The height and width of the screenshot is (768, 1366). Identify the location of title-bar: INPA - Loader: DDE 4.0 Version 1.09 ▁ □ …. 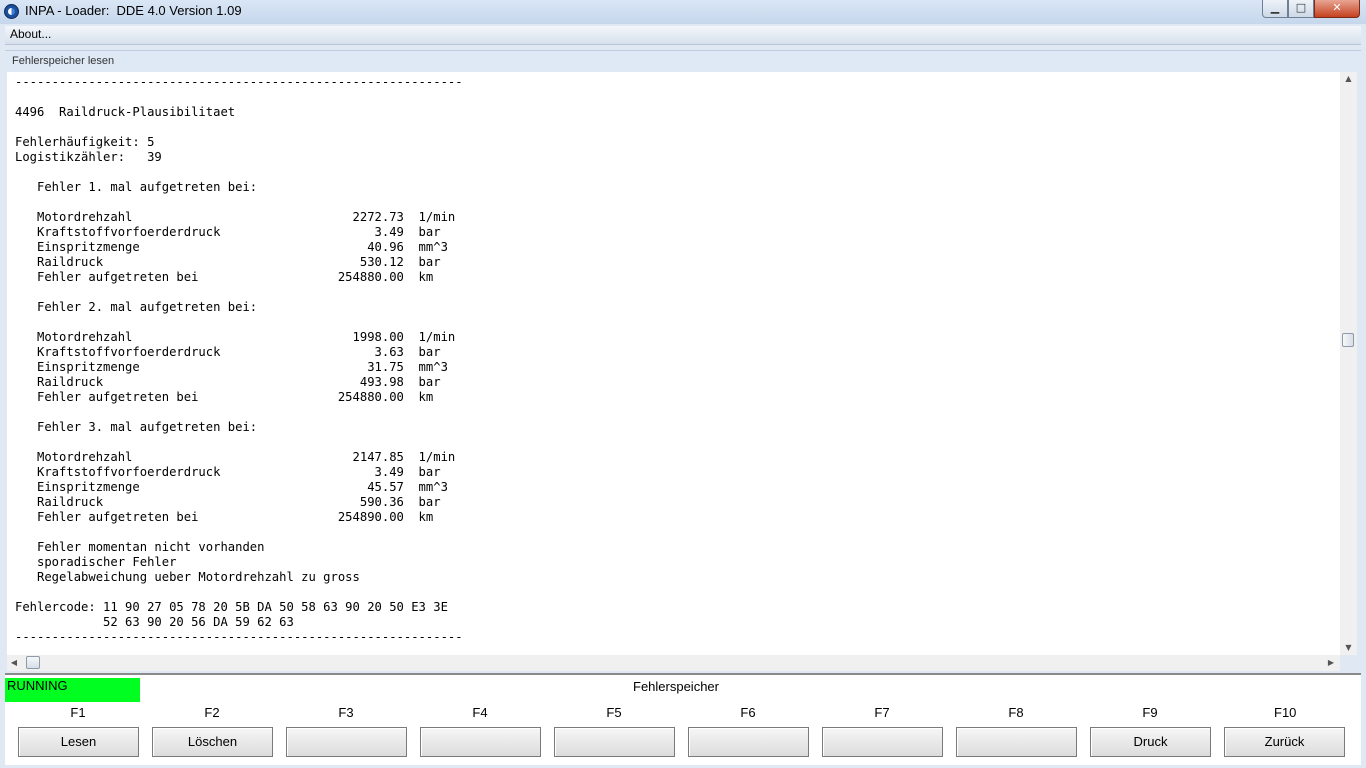
(683, 12).